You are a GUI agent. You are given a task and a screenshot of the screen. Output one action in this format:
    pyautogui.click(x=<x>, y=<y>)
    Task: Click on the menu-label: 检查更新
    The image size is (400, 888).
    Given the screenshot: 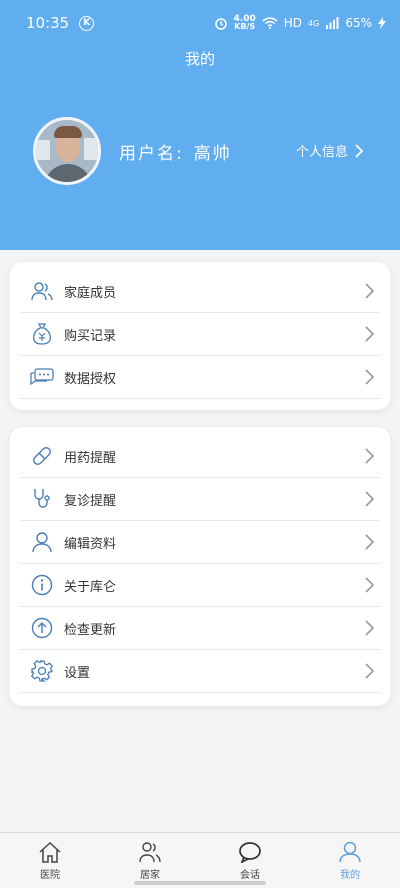 What is the action you would take?
    pyautogui.click(x=90, y=630)
    